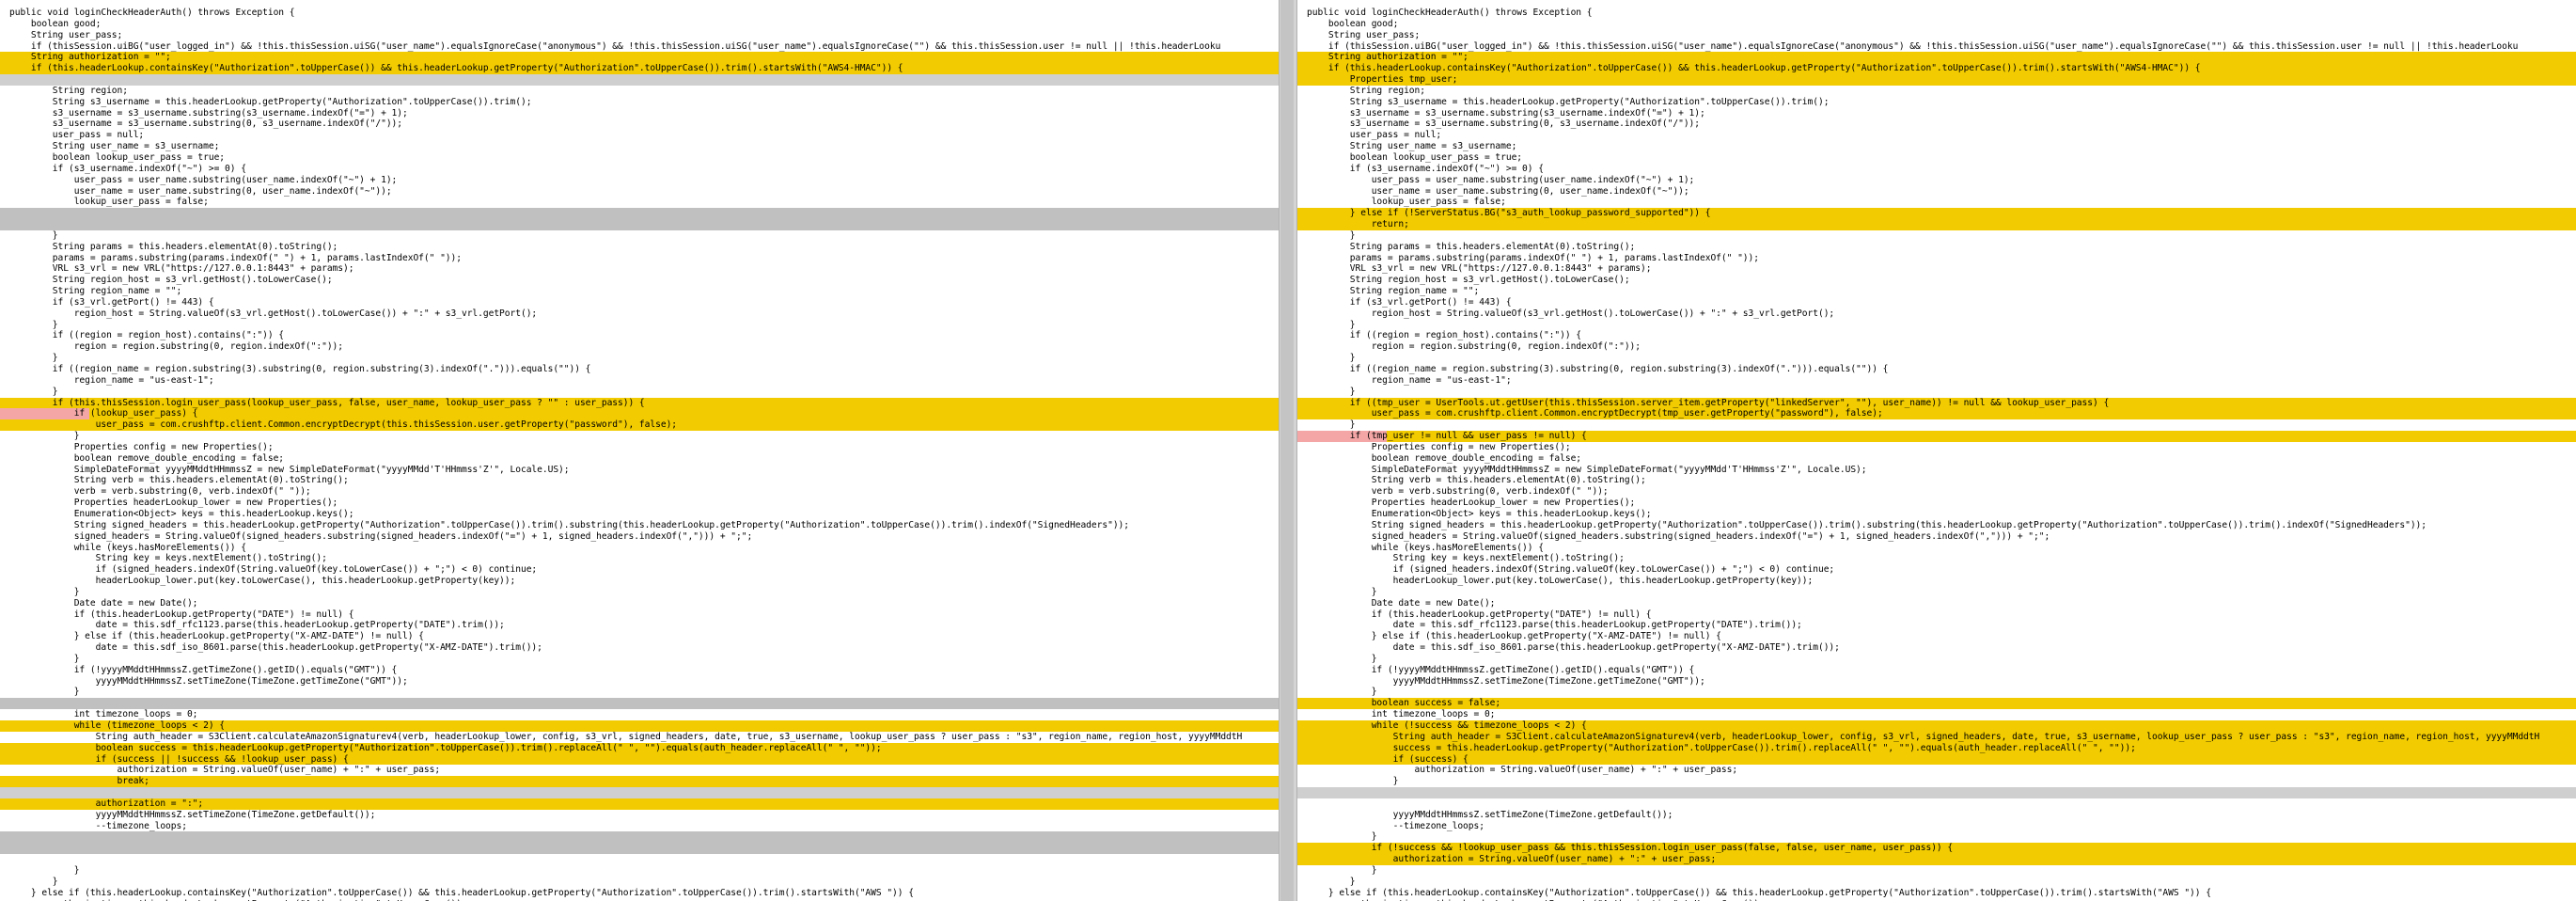 The image size is (2576, 901). Describe the element at coordinates (1393, 291) in the screenshot. I see `code-line: String region_name = "";` at that location.